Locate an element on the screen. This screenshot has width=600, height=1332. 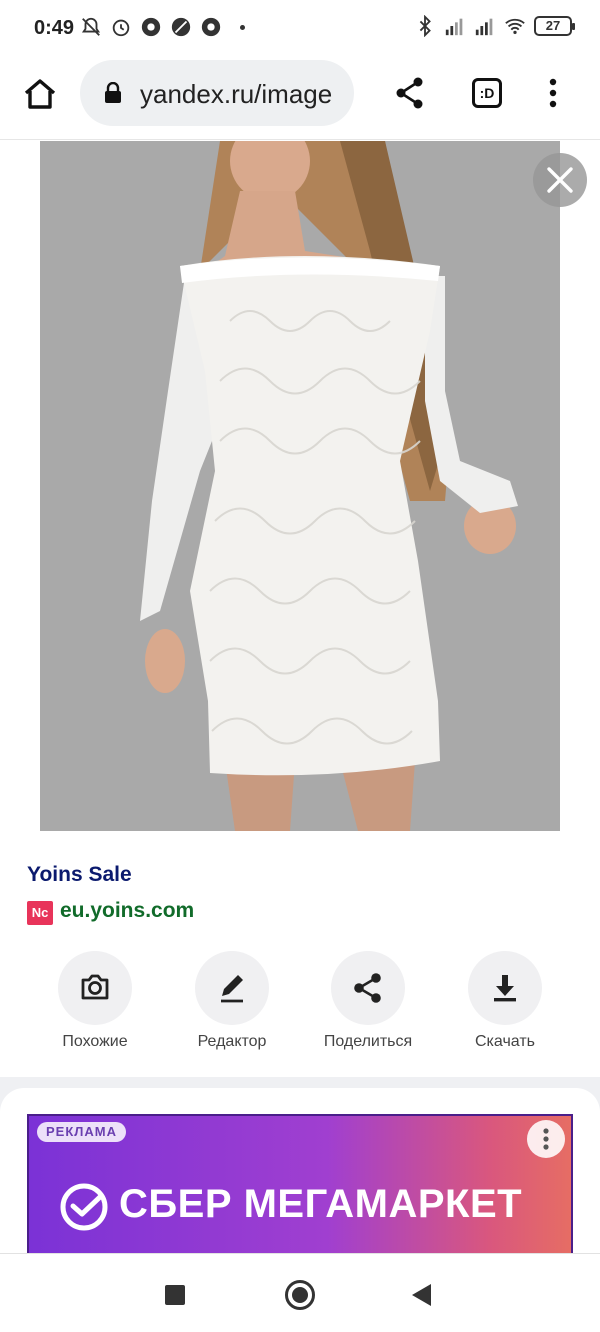
download-button-circle is located at coordinates (505, 988).